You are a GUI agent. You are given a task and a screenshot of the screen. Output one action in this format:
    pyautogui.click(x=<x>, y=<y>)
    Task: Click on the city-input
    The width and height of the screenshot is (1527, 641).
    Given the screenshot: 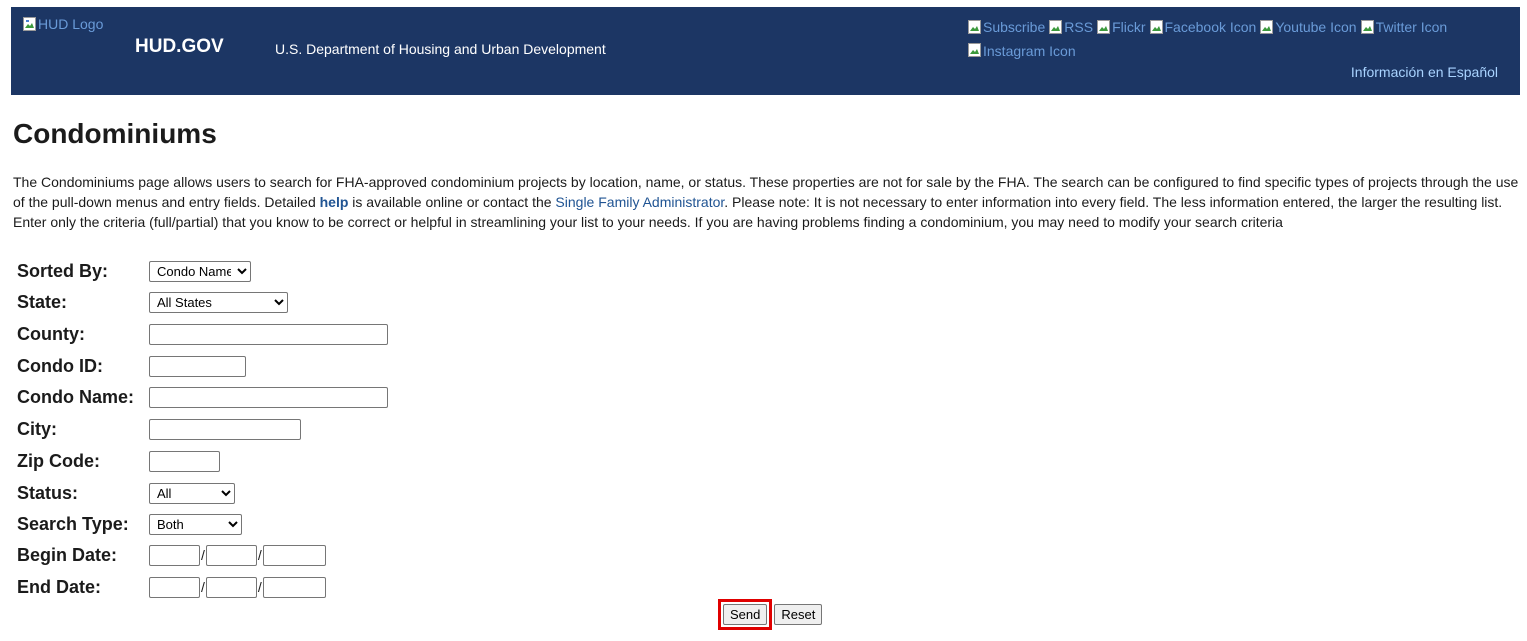 What is the action you would take?
    pyautogui.click(x=225, y=429)
    